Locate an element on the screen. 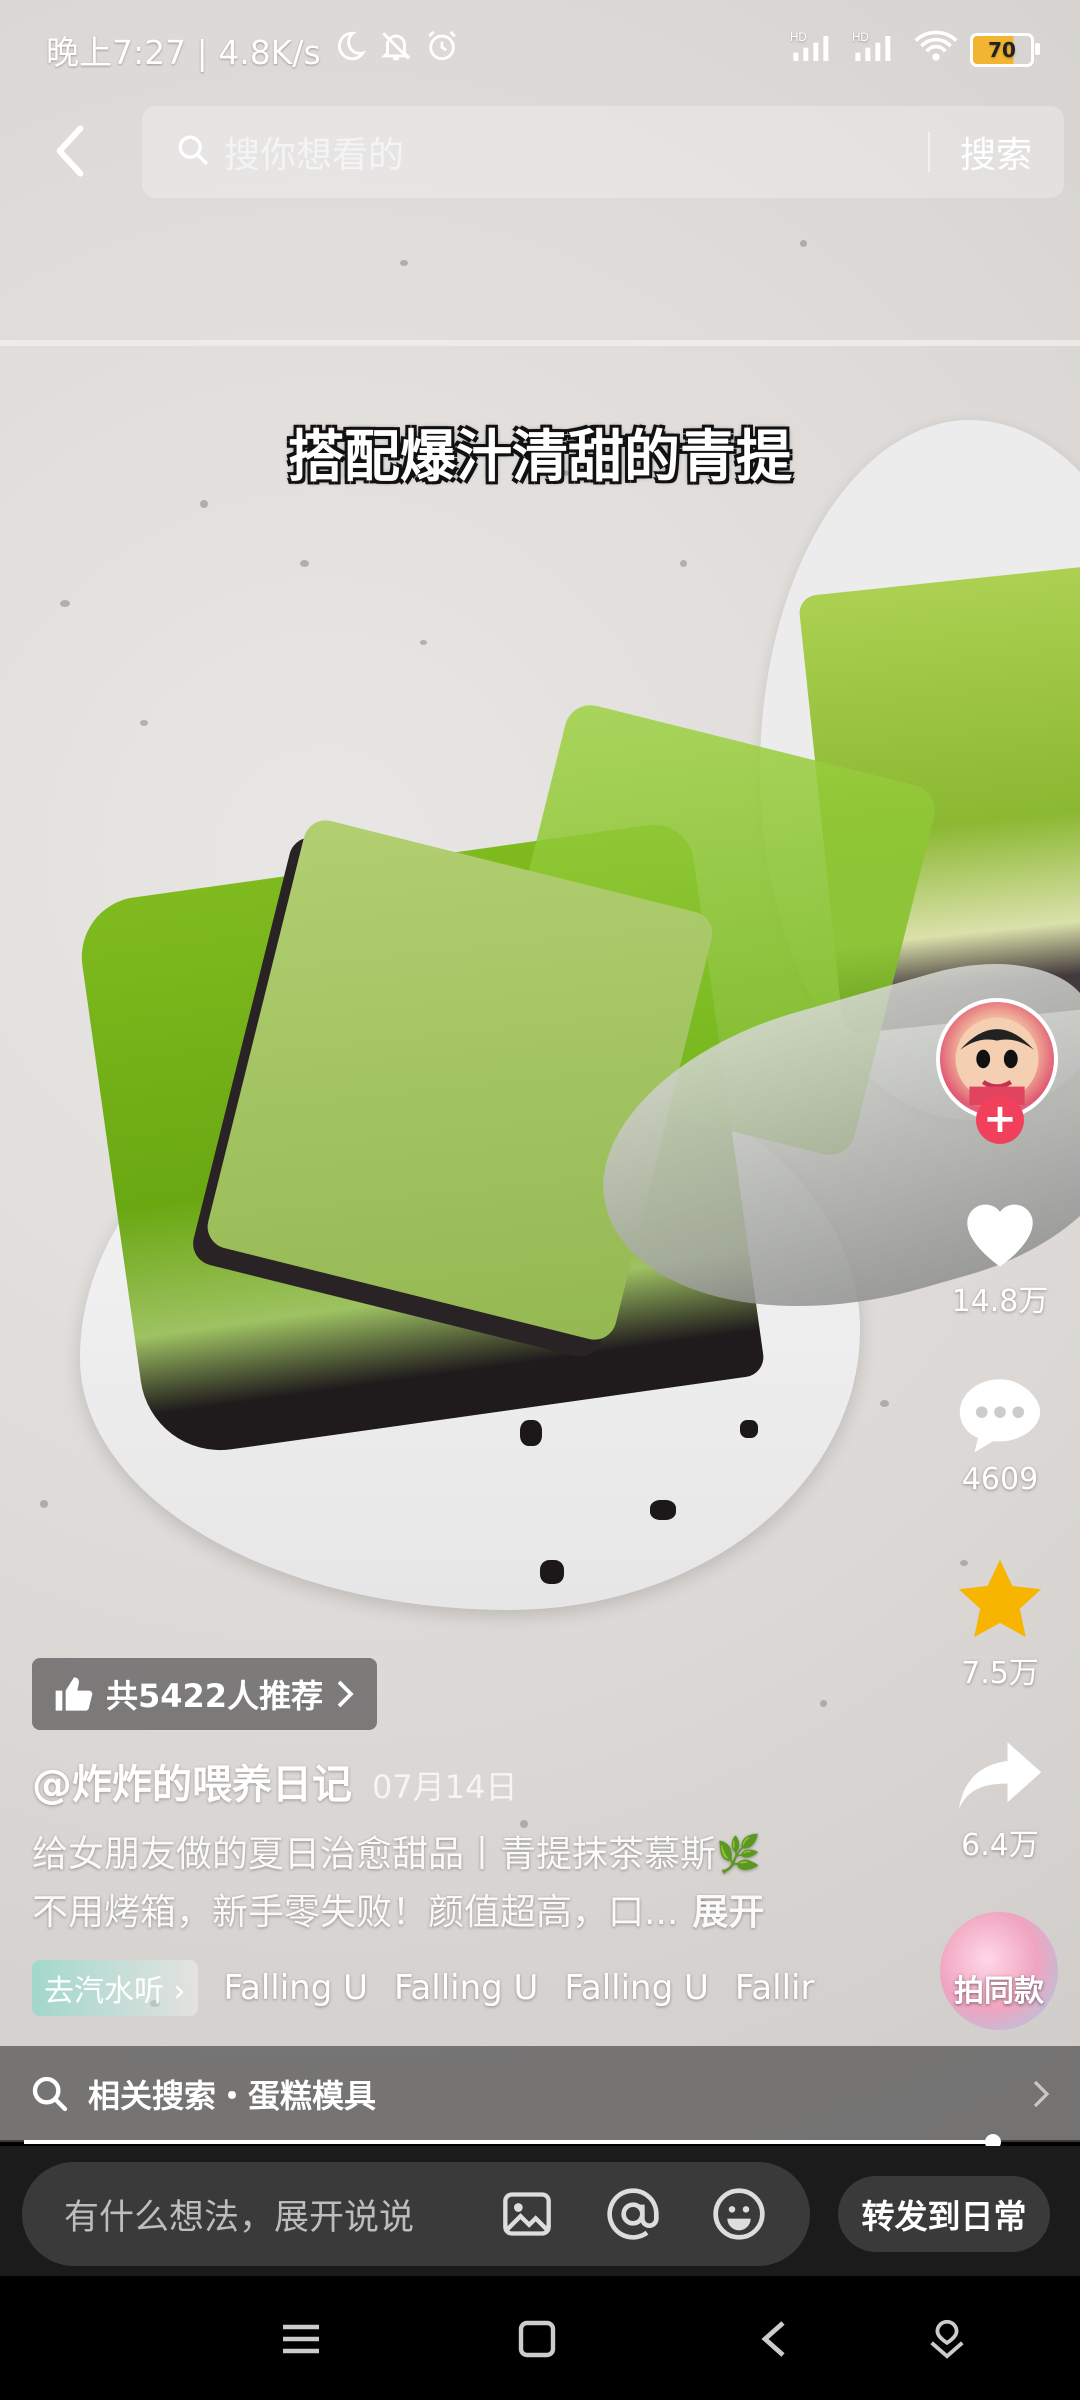 This screenshot has width=1080, height=2400. recommend-text: 共5422人推荐 is located at coordinates (215, 1696).